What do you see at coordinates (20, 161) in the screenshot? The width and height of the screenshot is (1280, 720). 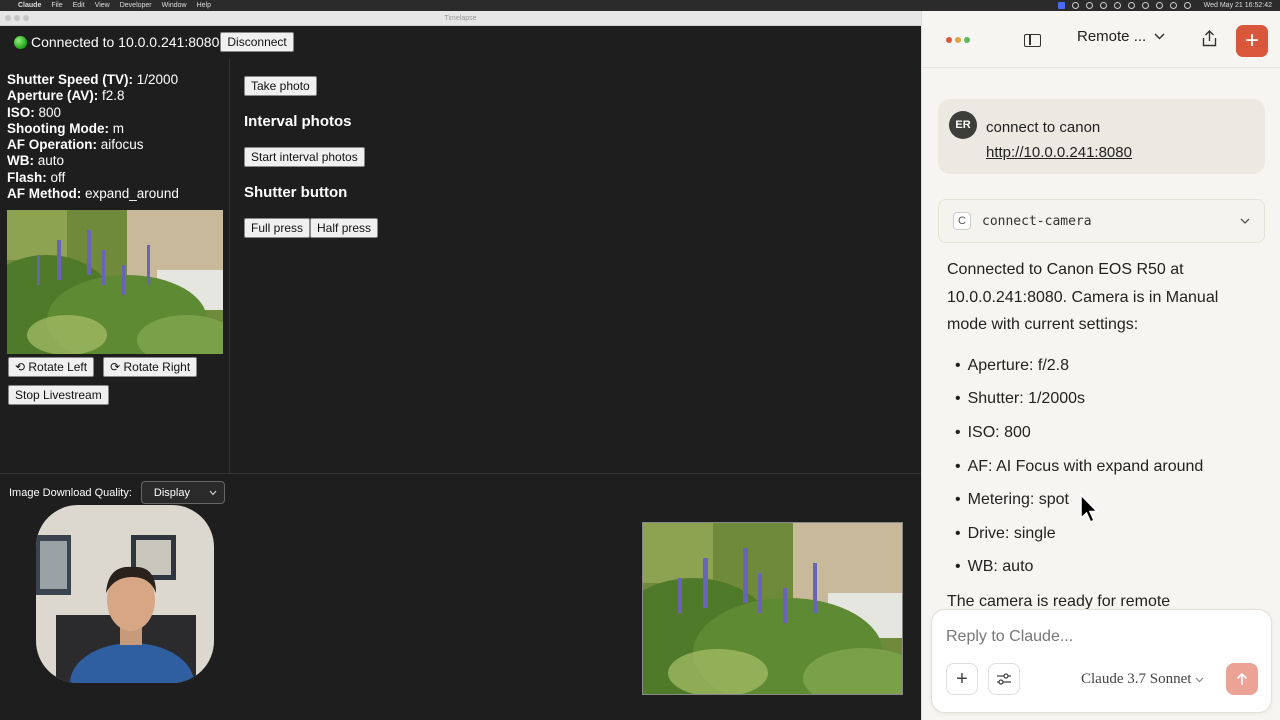 I see `setting-label: WB:` at bounding box center [20, 161].